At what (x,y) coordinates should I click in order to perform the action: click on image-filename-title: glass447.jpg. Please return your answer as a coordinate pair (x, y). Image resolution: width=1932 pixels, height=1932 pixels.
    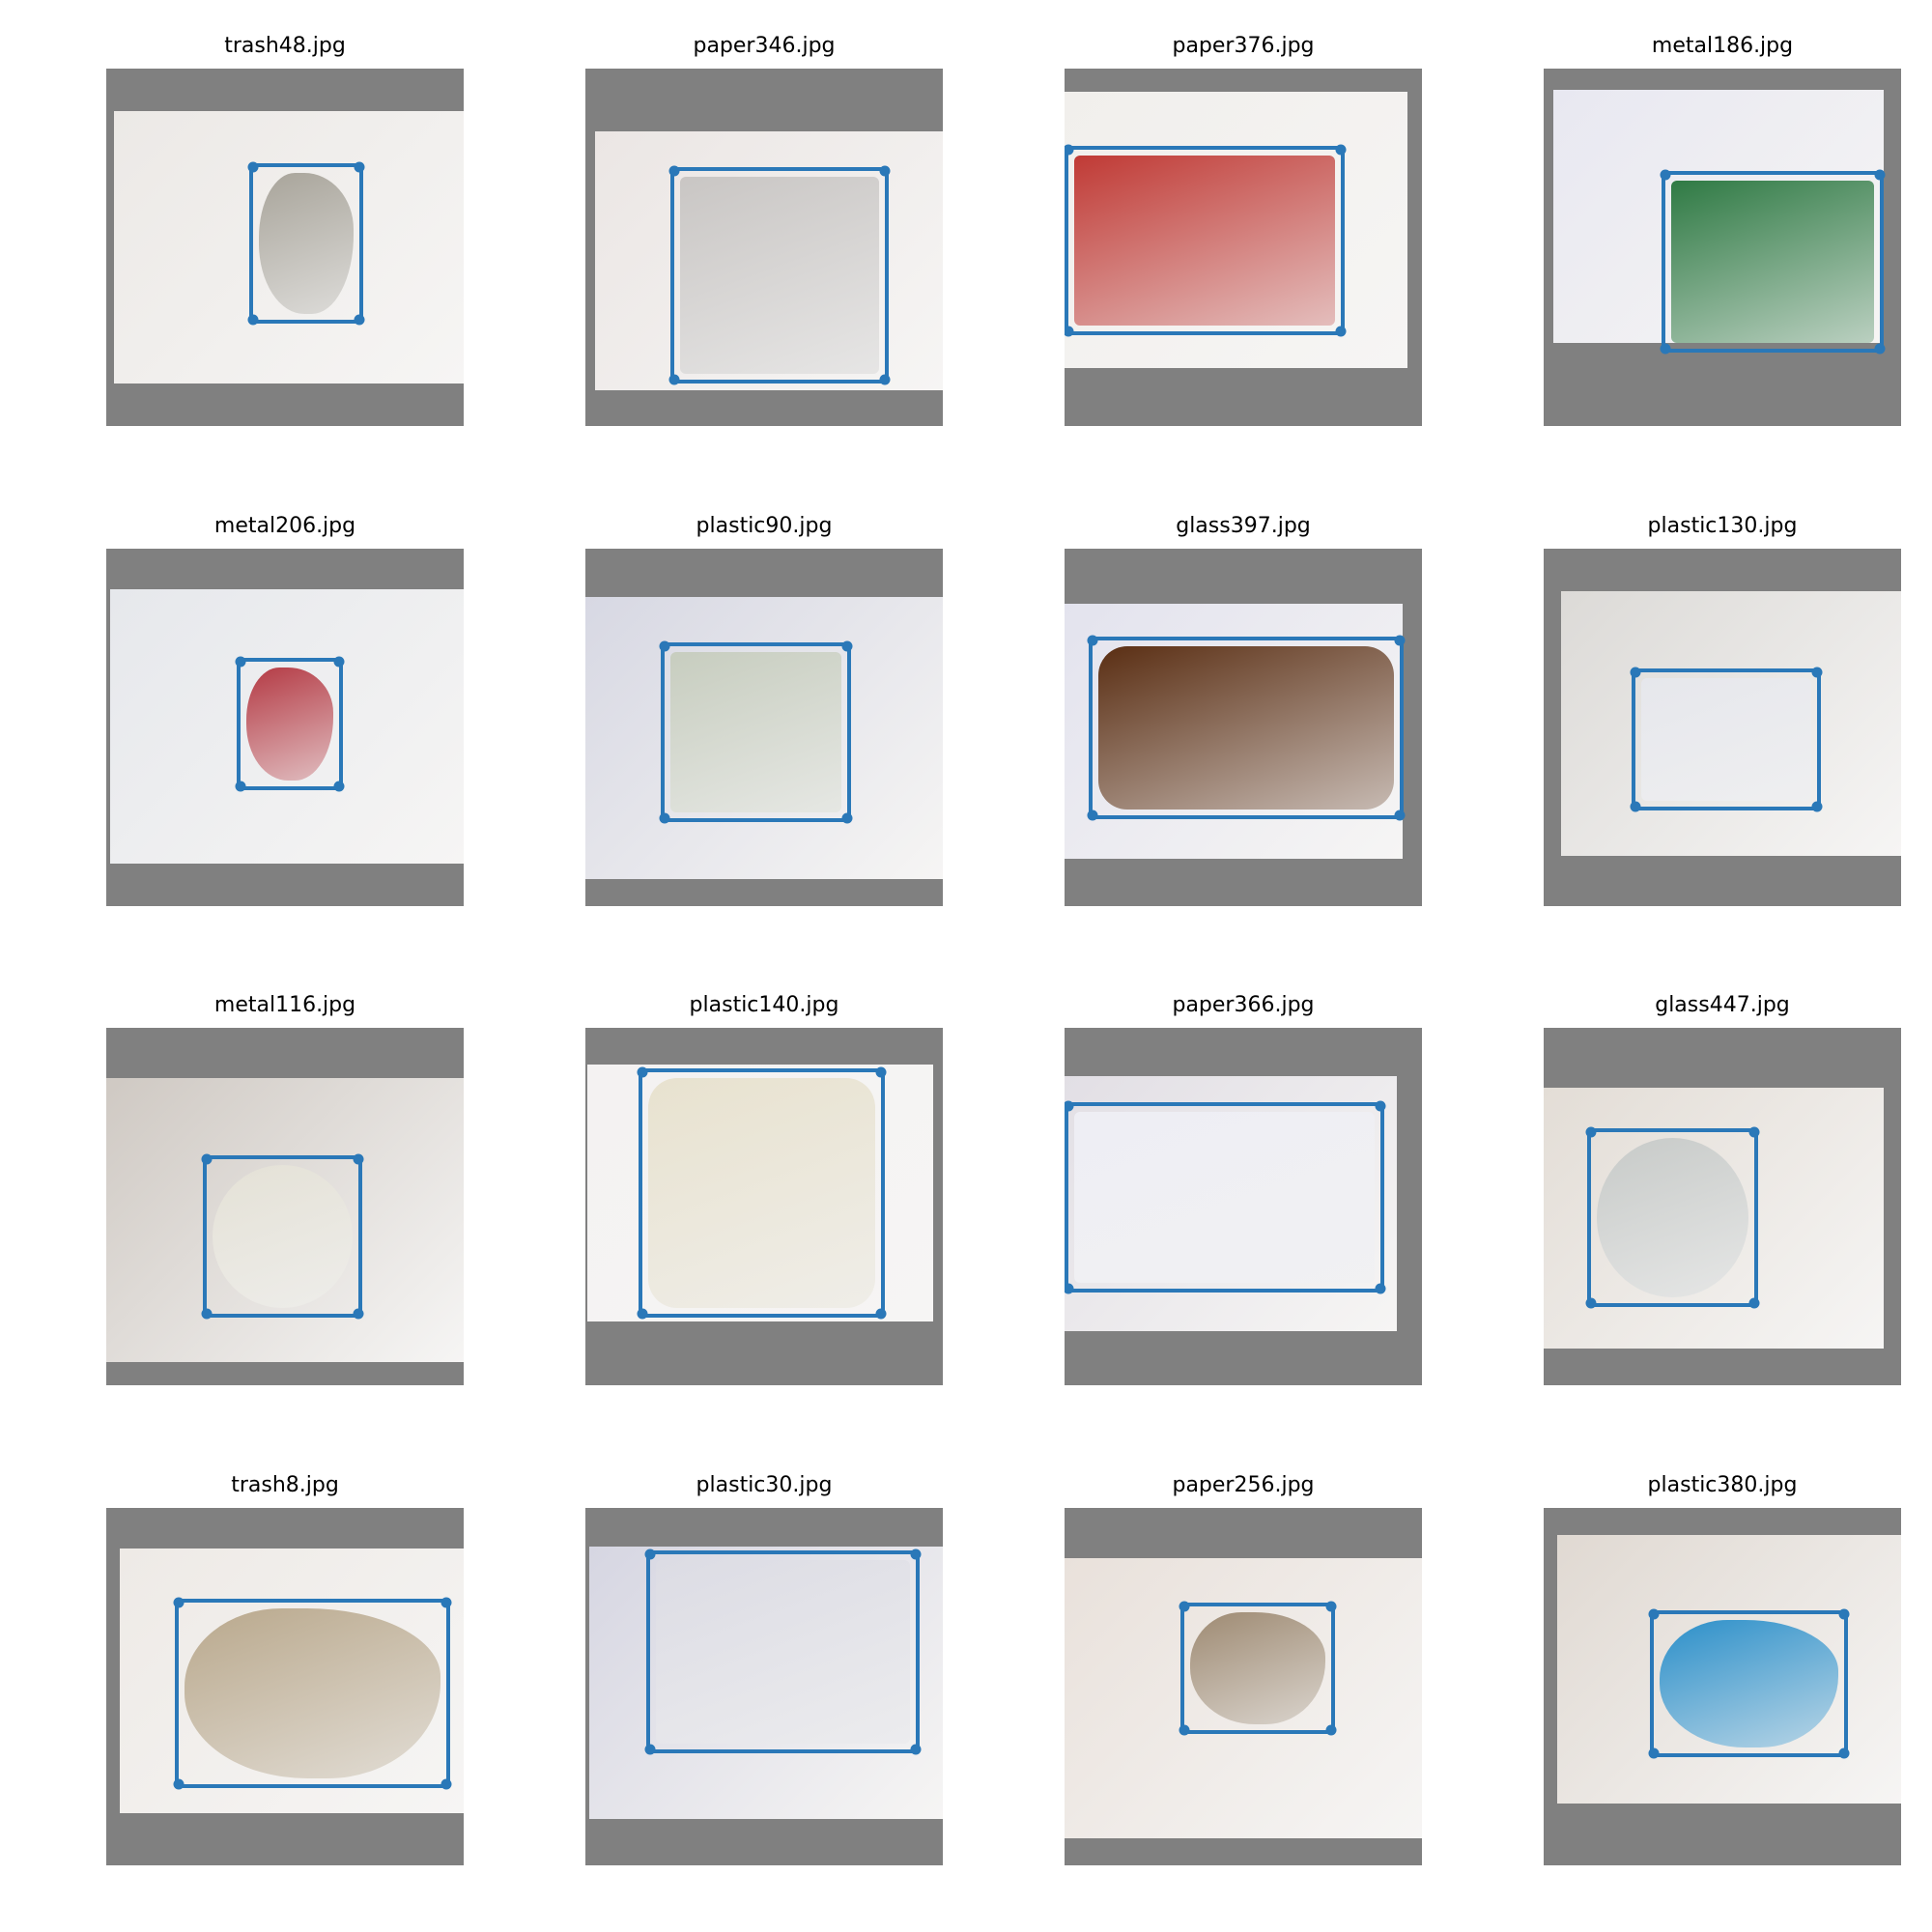
    Looking at the image, I should click on (1722, 1005).